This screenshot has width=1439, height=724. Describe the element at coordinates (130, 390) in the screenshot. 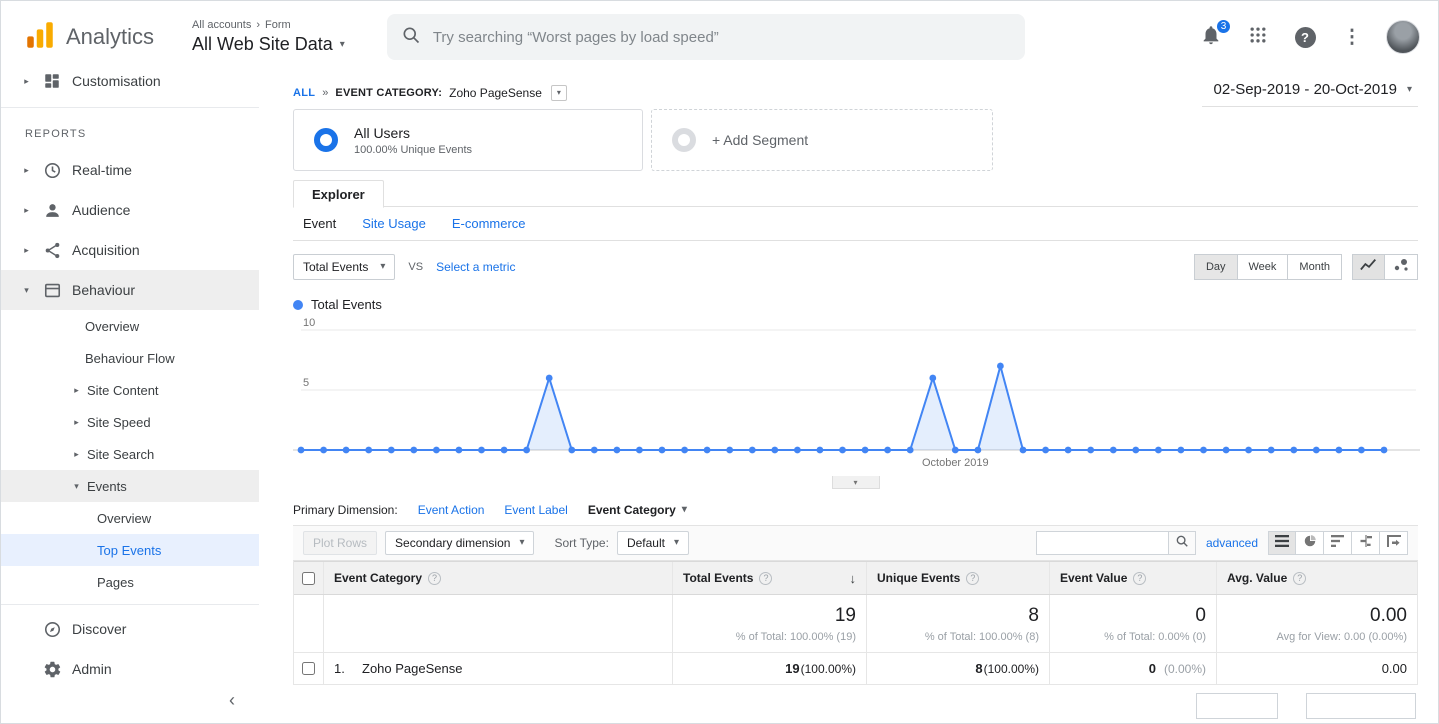

I see `sidebar-item-site-content: Site Content` at that location.